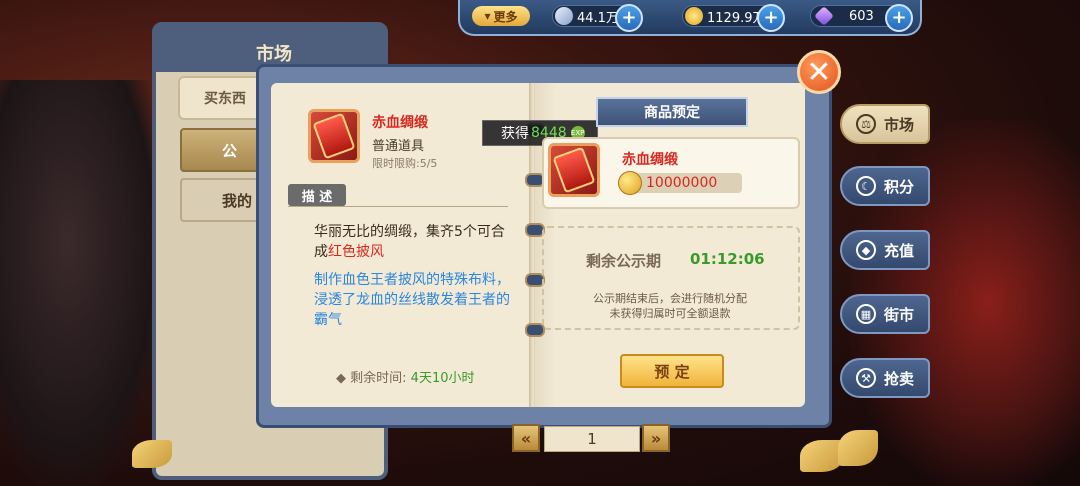  What do you see at coordinates (866, 378) in the screenshot?
I see `gavel-icon: ⚒` at bounding box center [866, 378].